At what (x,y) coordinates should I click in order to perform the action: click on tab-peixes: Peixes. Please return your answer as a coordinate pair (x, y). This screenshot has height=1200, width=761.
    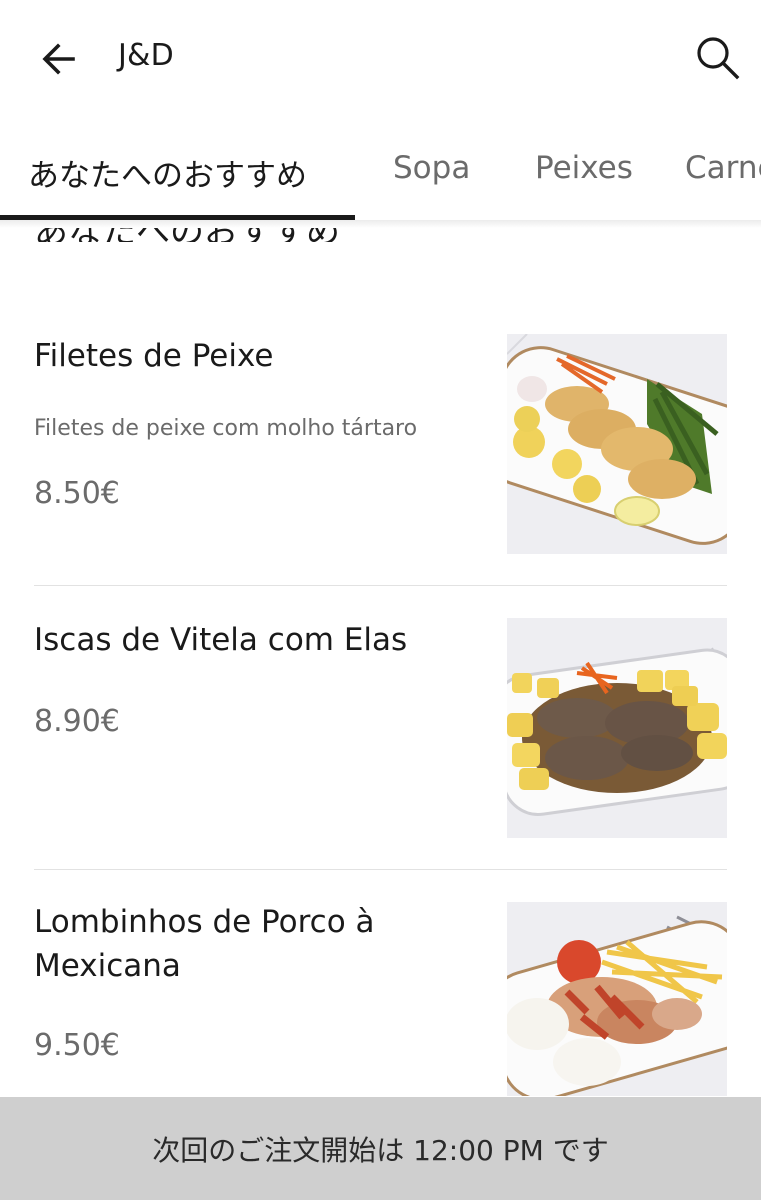
    Looking at the image, I should click on (584, 168).